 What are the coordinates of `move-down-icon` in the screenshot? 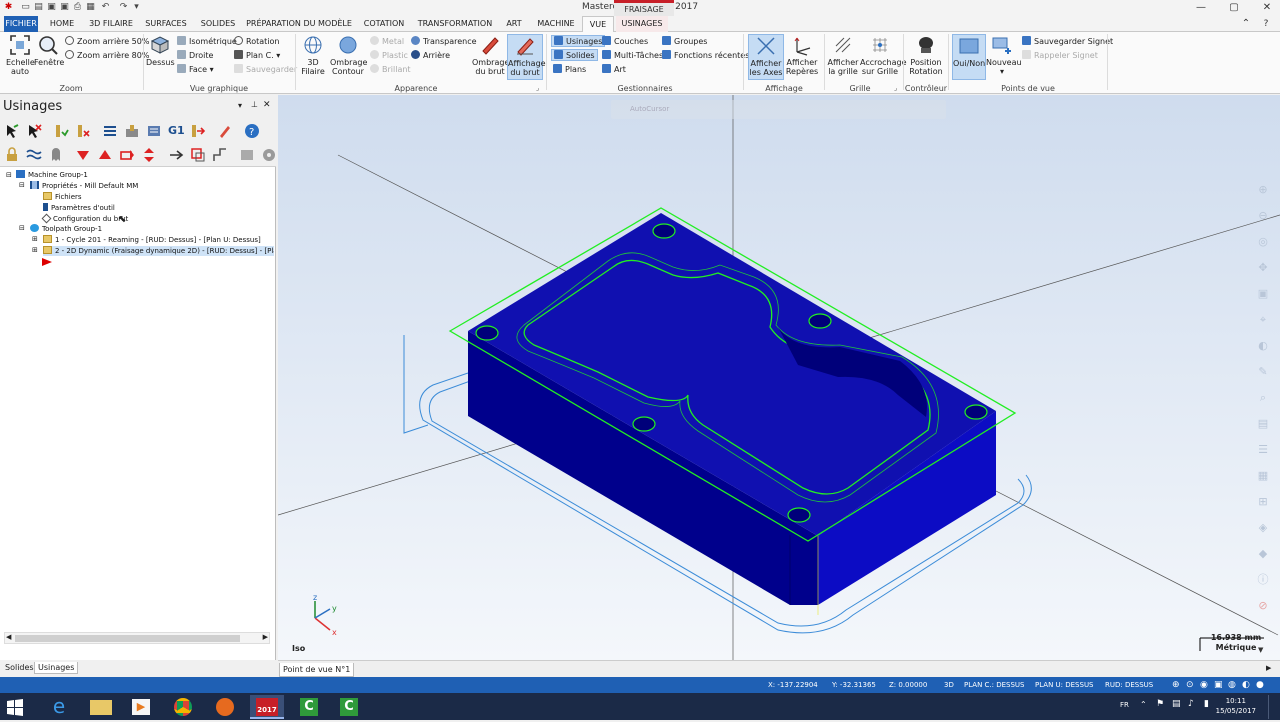 It's located at (83, 155).